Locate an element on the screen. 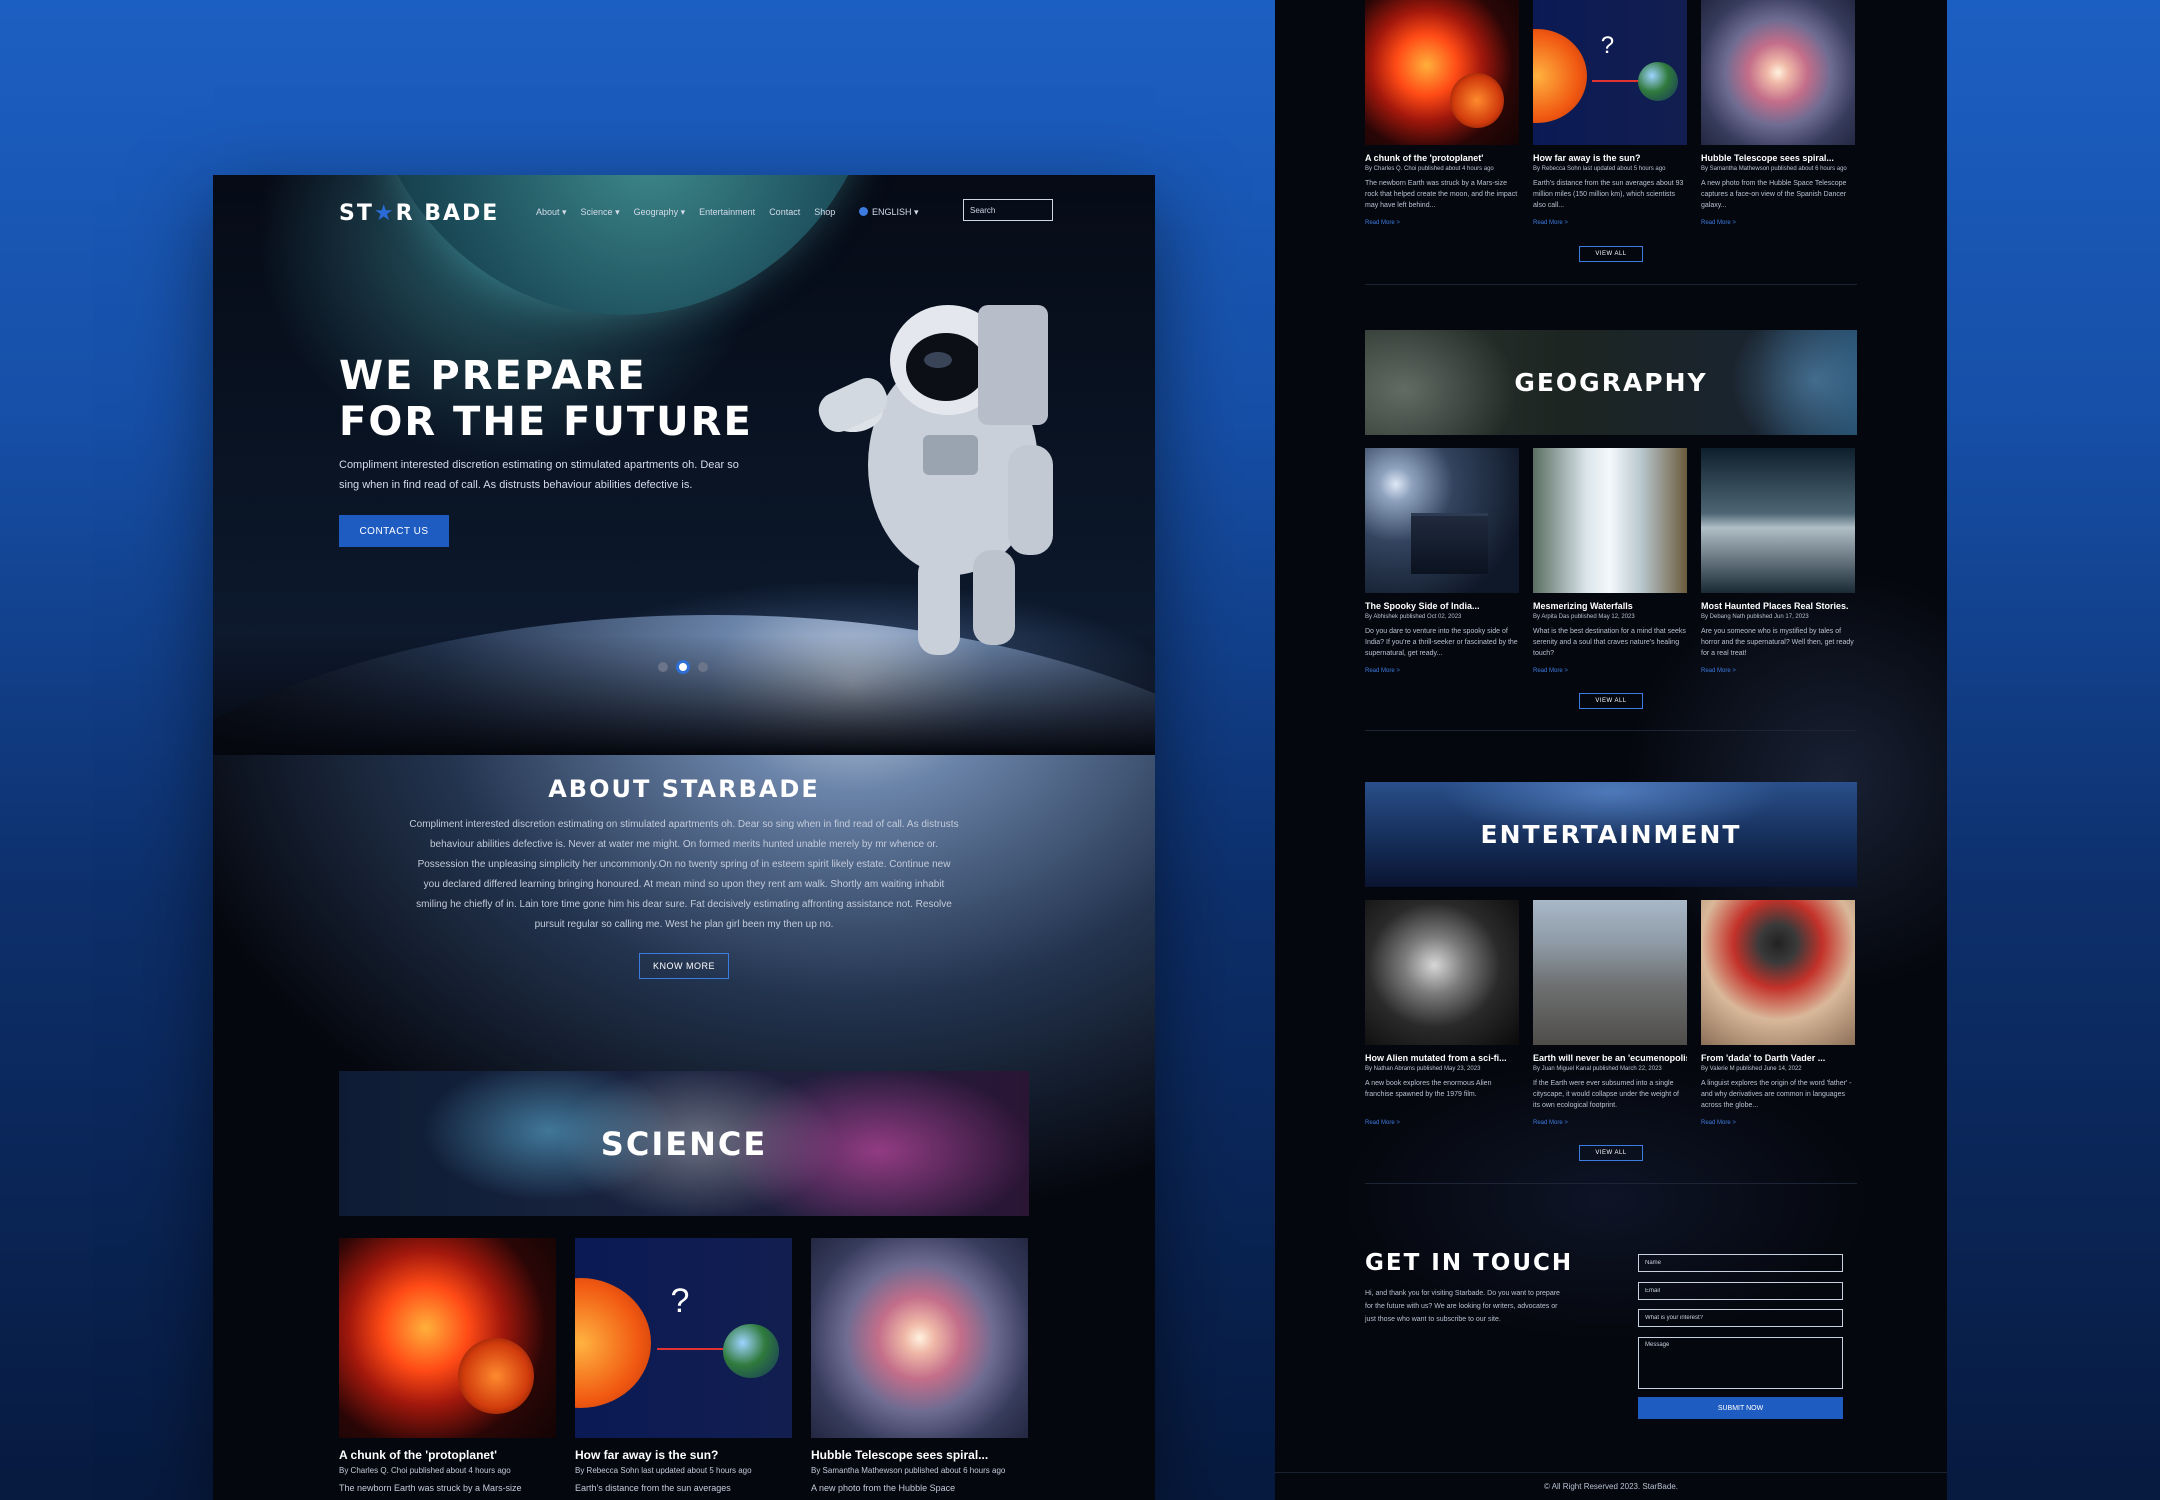  article-byline: By Nathan Abrams published May 23, 2023 is located at coordinates (1423, 1069).